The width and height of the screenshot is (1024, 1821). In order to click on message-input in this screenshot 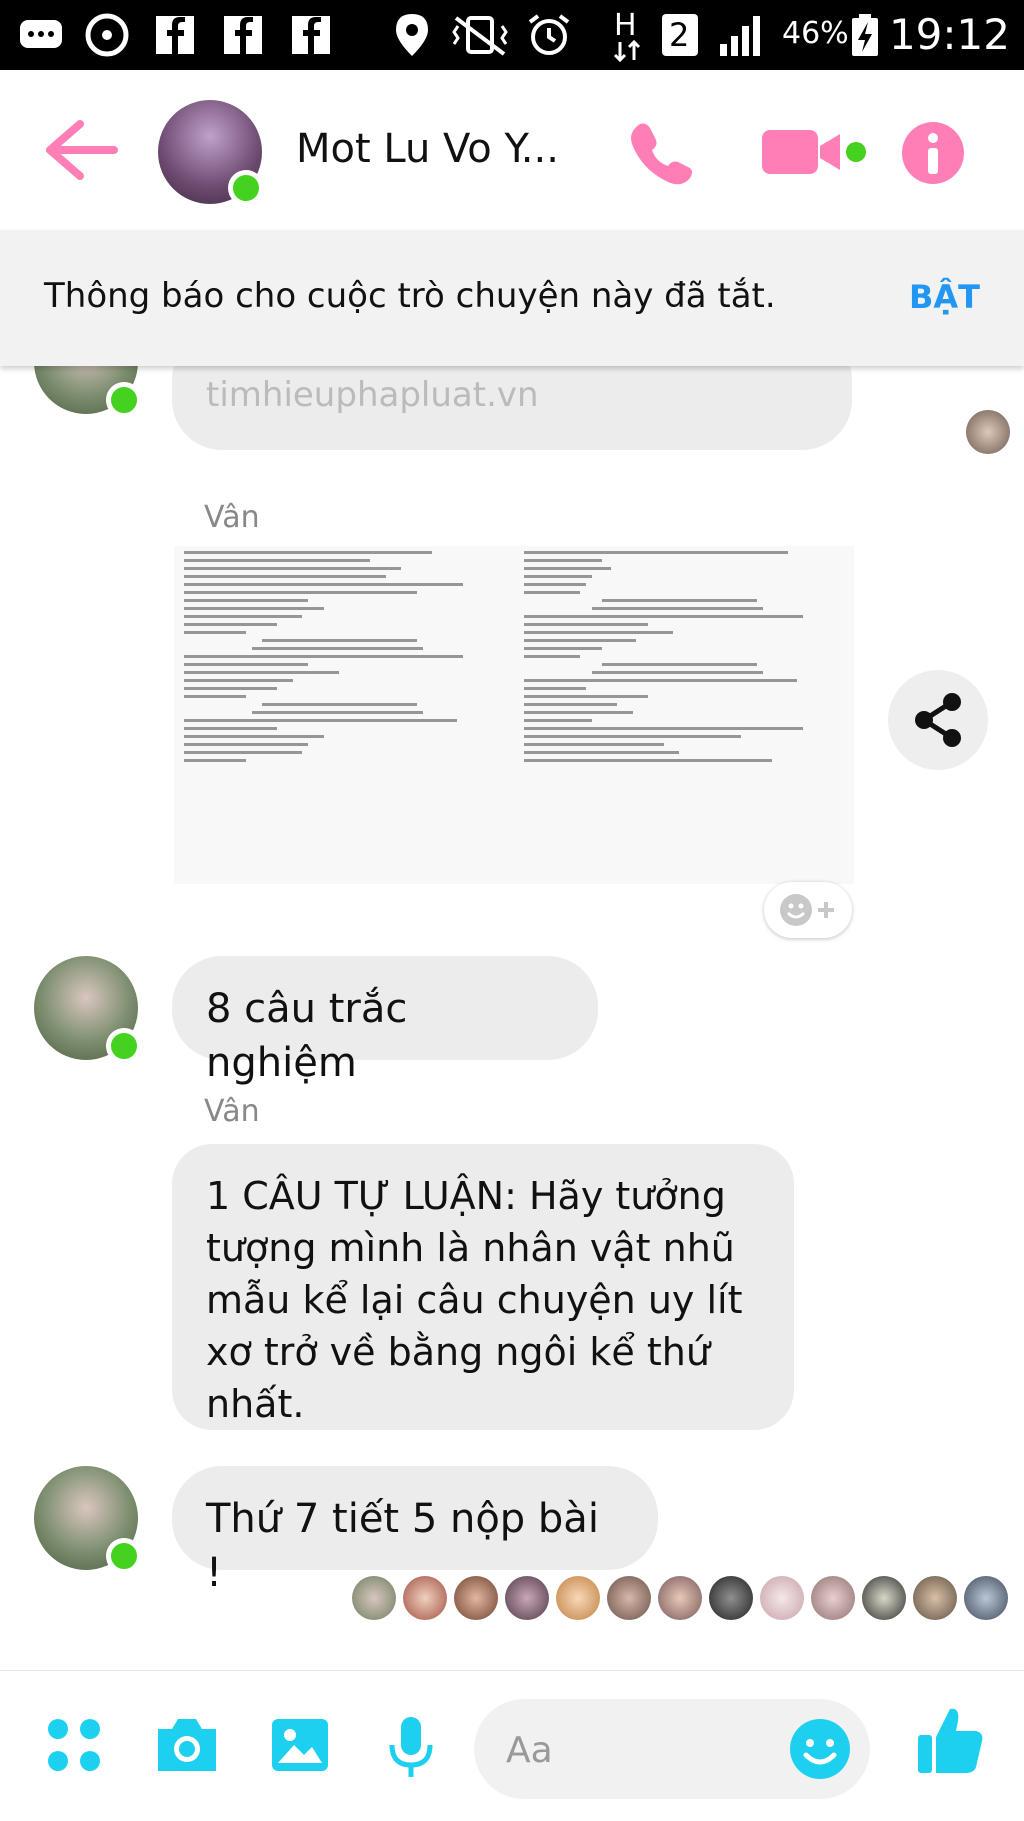, I will do `click(636, 1750)`.